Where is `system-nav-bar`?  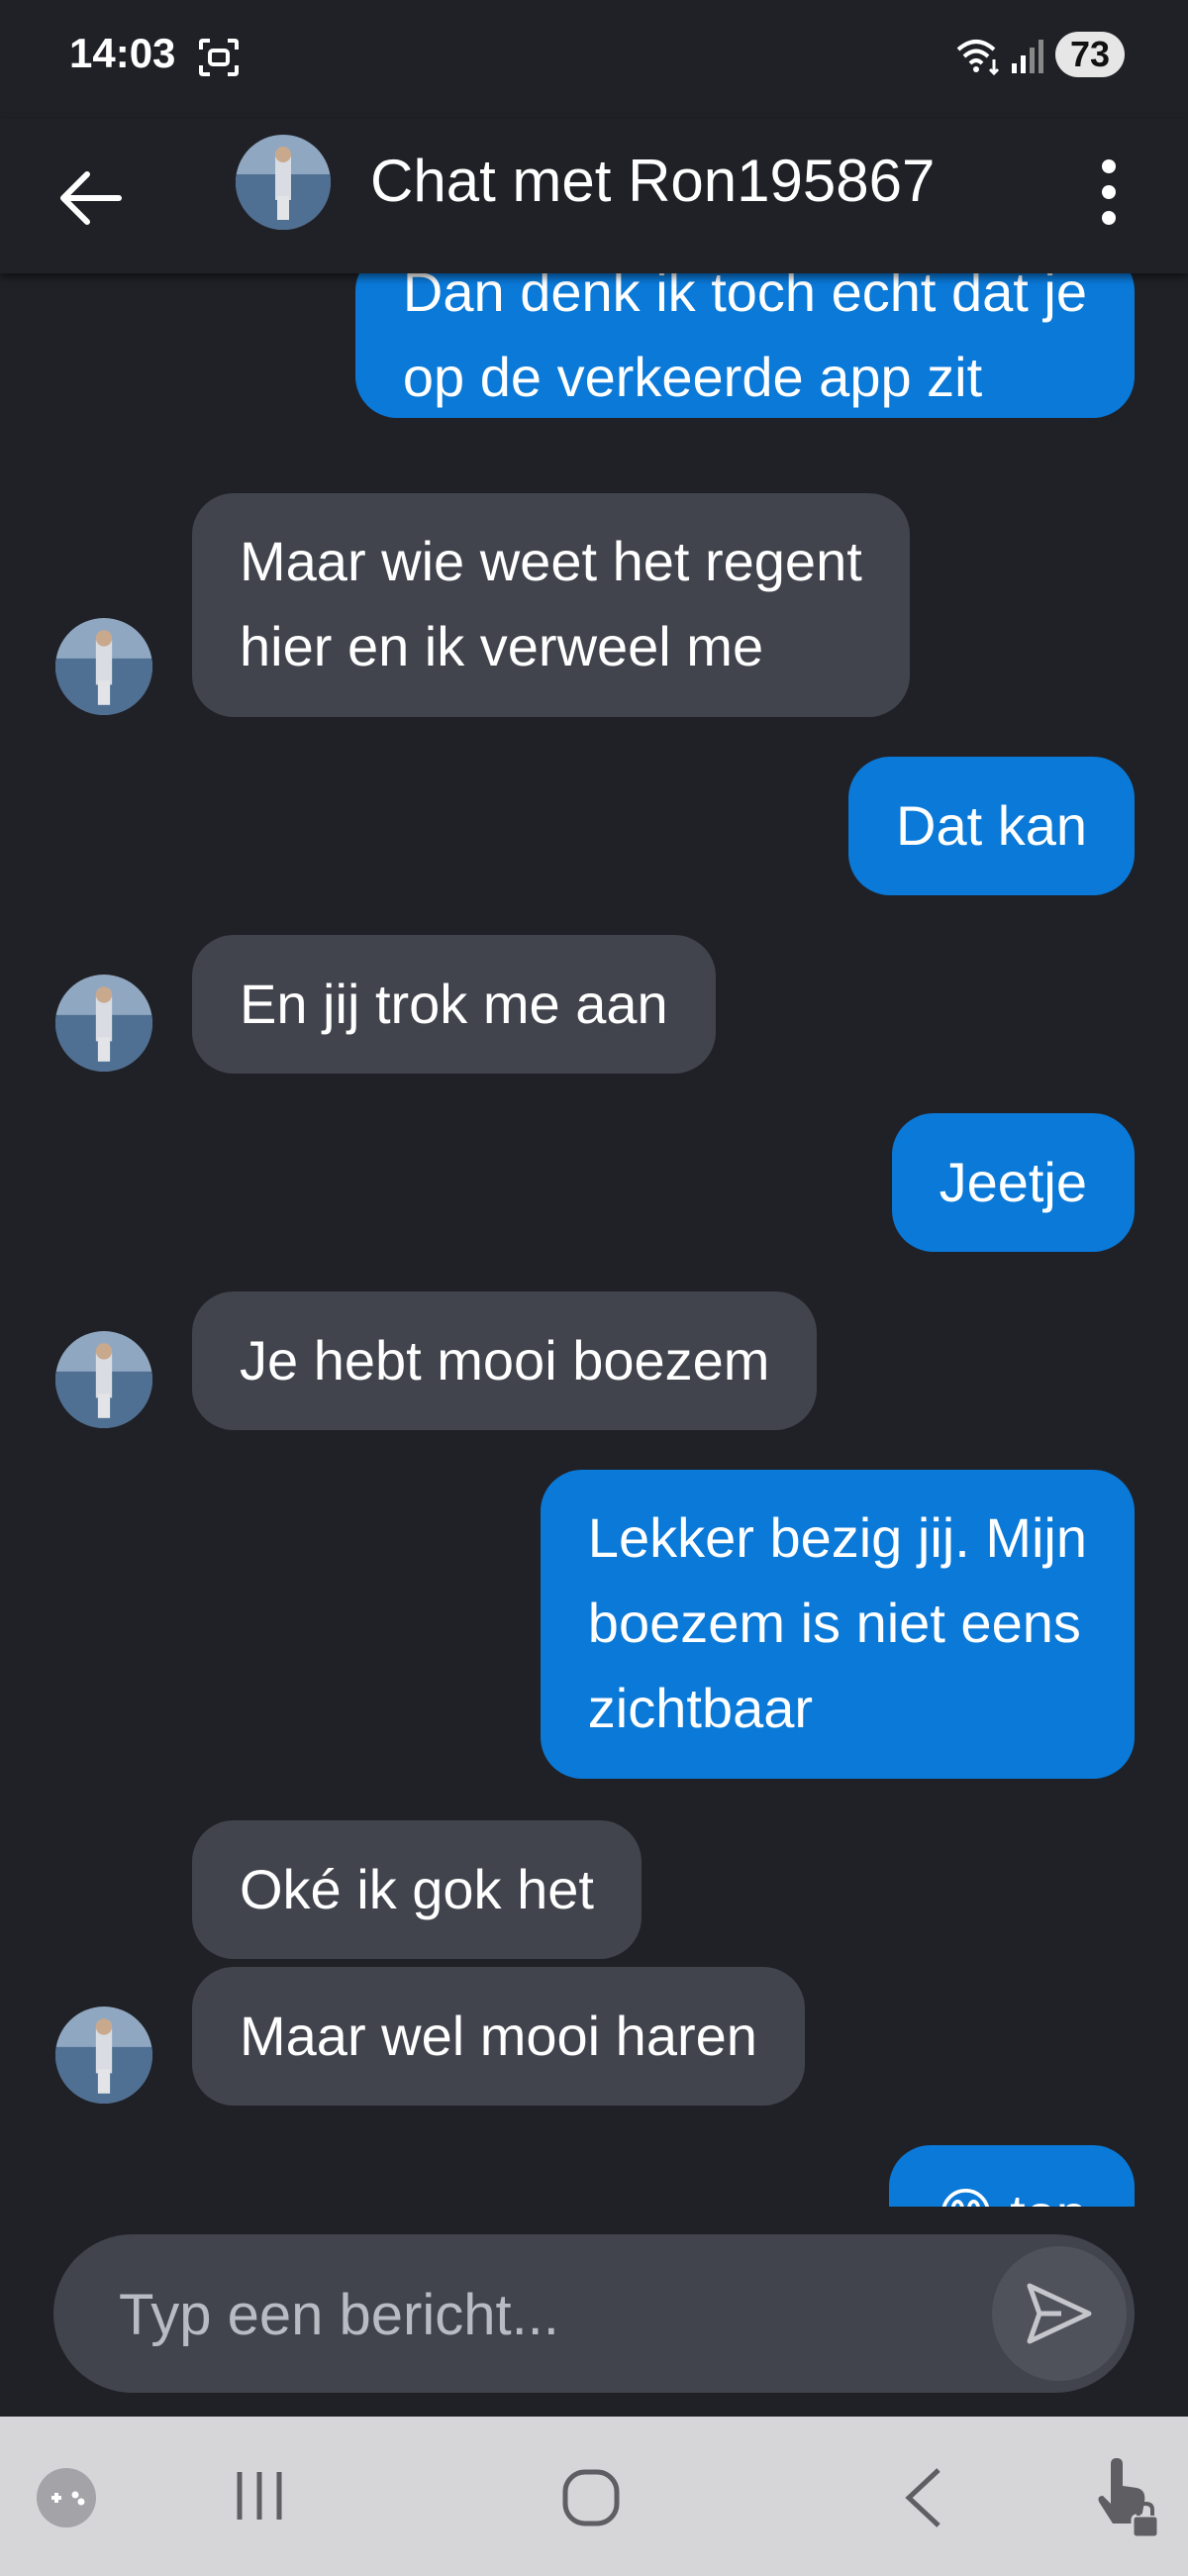
system-nav-bar is located at coordinates (594, 2496).